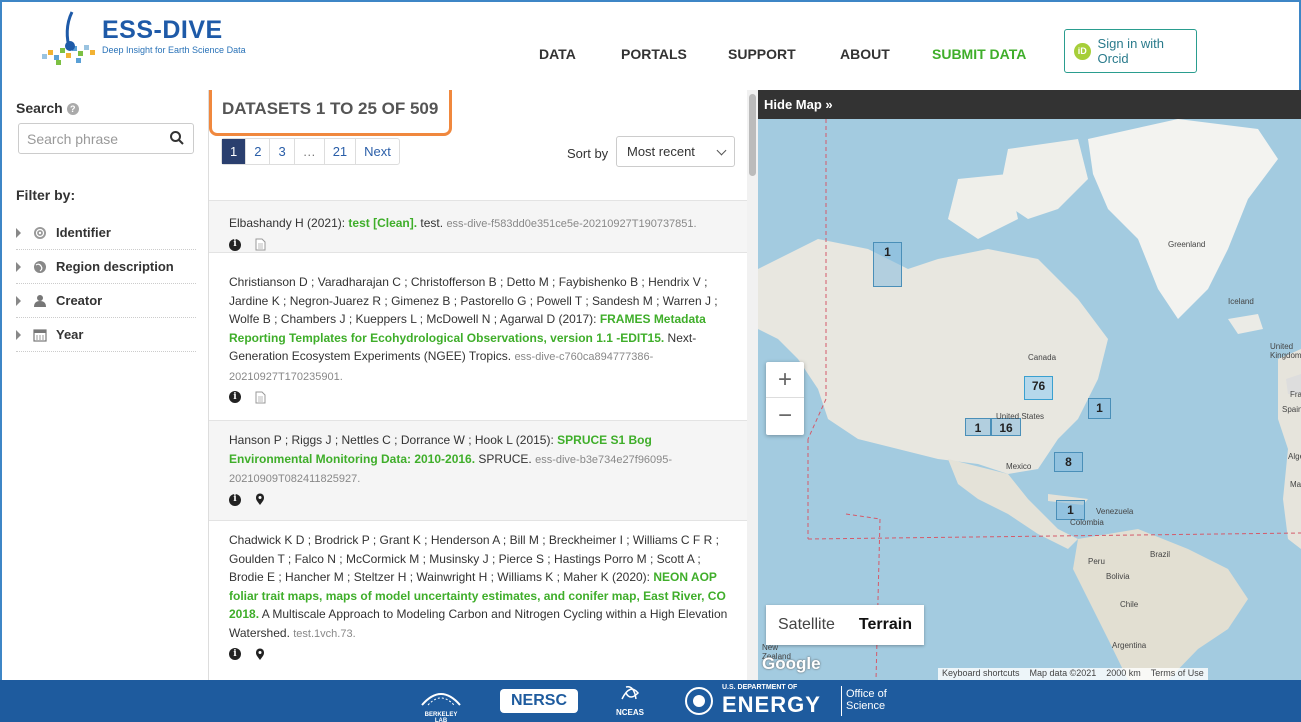 Image resolution: width=1301 pixels, height=722 pixels. I want to click on map-place-label: Colombia, so click(1087, 522).